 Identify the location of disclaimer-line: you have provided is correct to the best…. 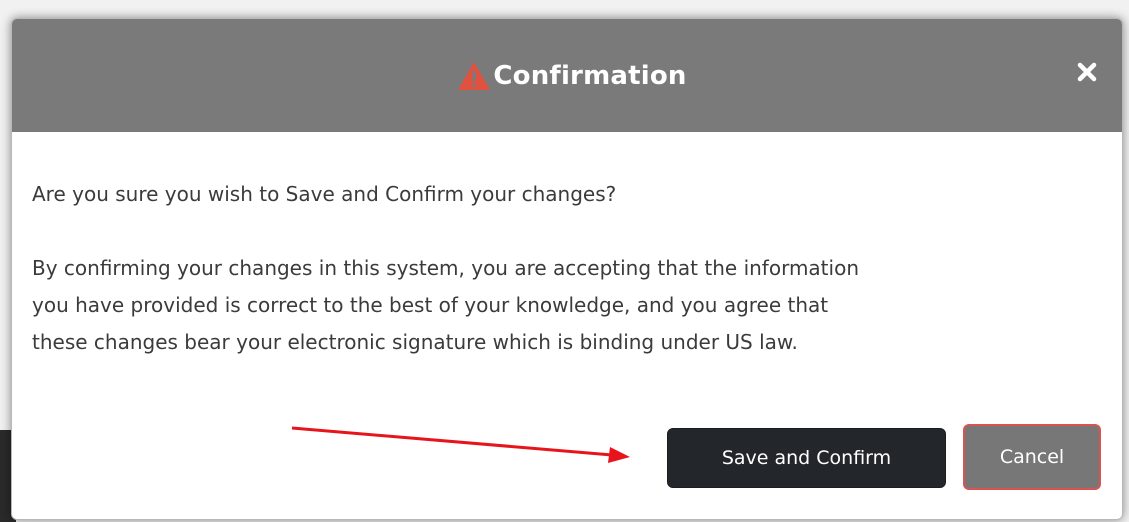
(430, 305).